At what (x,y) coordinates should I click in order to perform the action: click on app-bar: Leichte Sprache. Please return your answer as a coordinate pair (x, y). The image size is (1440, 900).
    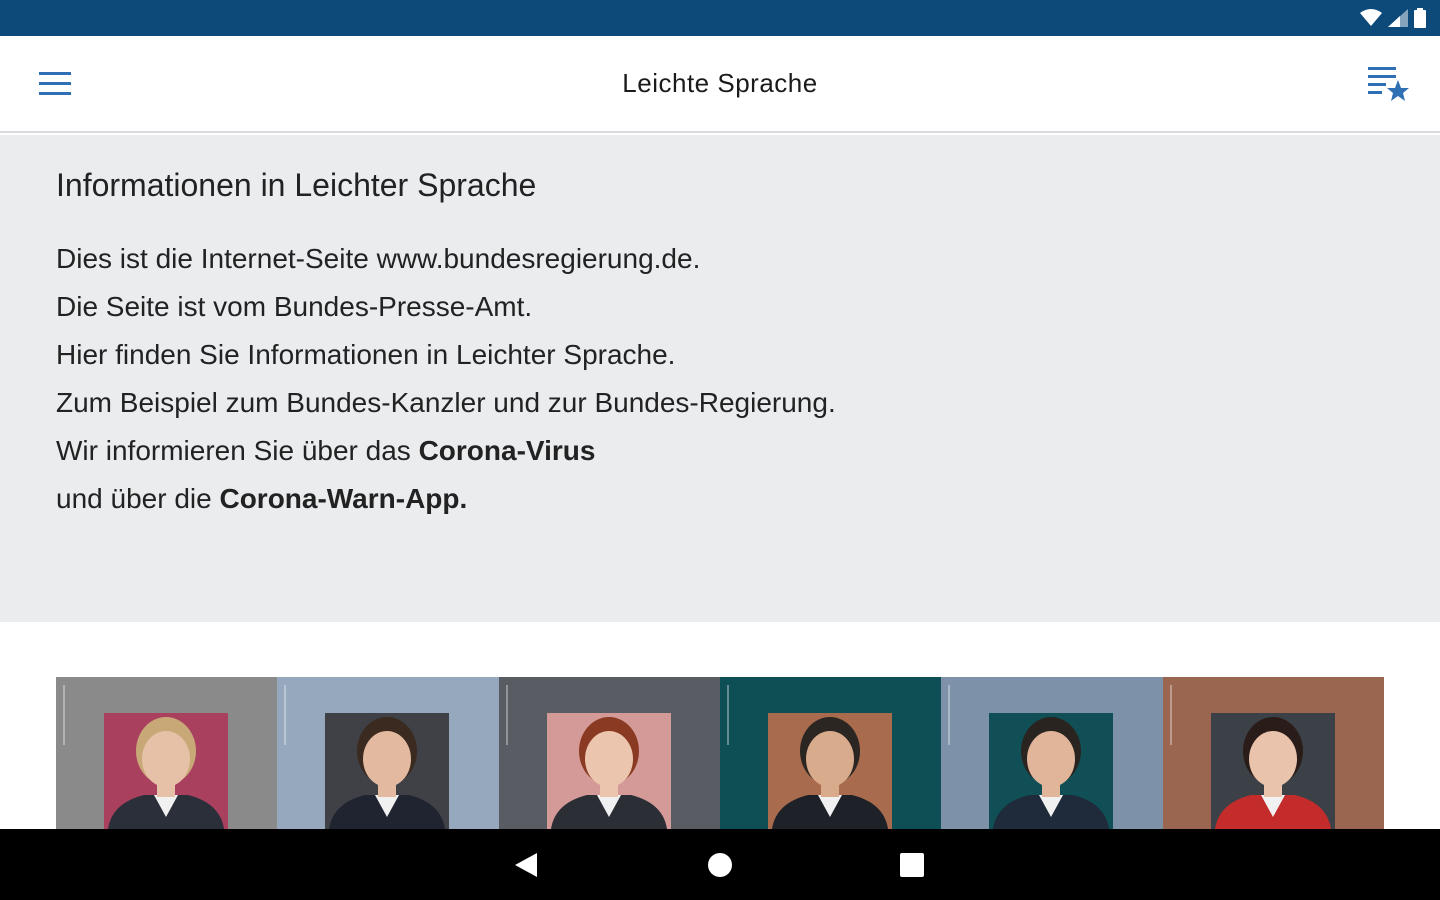
    Looking at the image, I should click on (720, 84).